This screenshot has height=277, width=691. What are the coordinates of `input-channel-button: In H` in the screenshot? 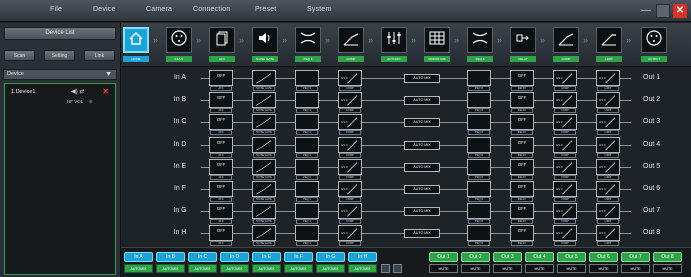 It's located at (362, 257).